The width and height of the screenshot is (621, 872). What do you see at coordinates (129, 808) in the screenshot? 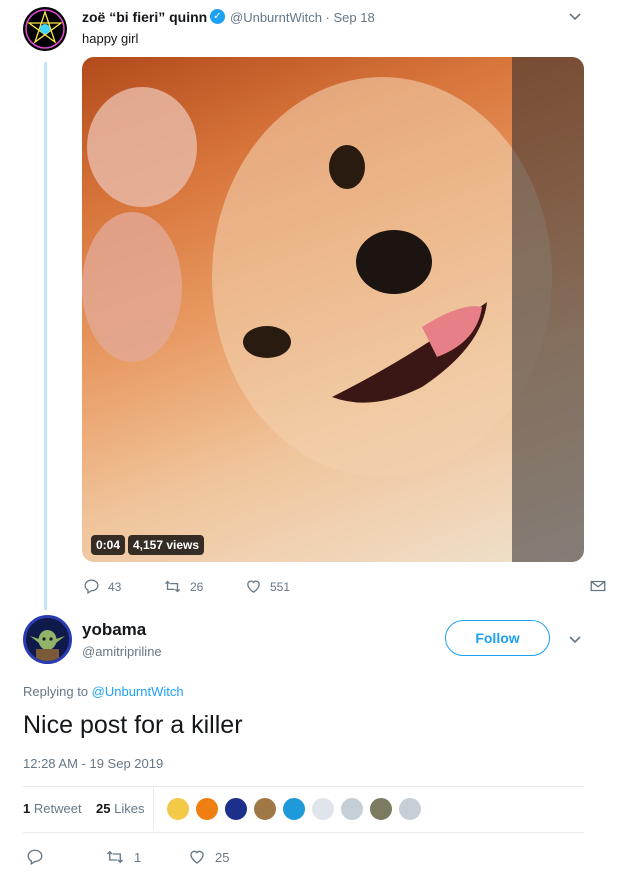
I see `likes-label: Likes` at bounding box center [129, 808].